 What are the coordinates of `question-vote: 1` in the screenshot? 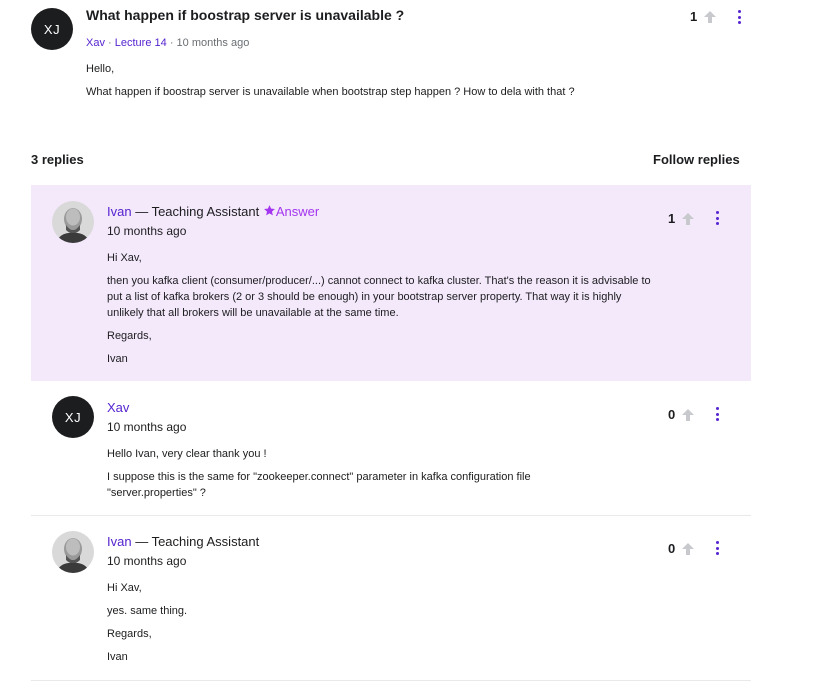 It's located at (703, 16).